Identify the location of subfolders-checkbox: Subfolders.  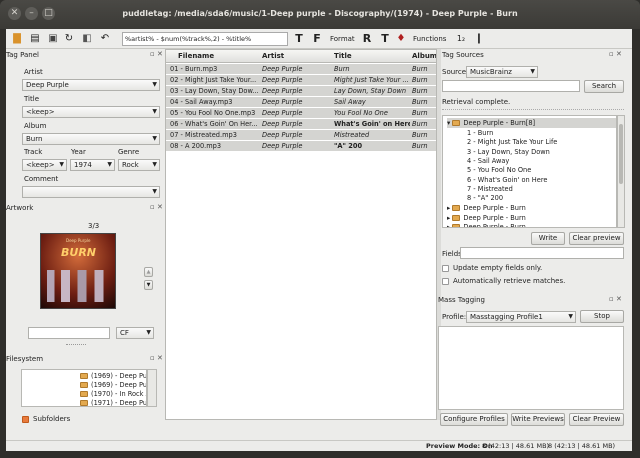
(46, 419).